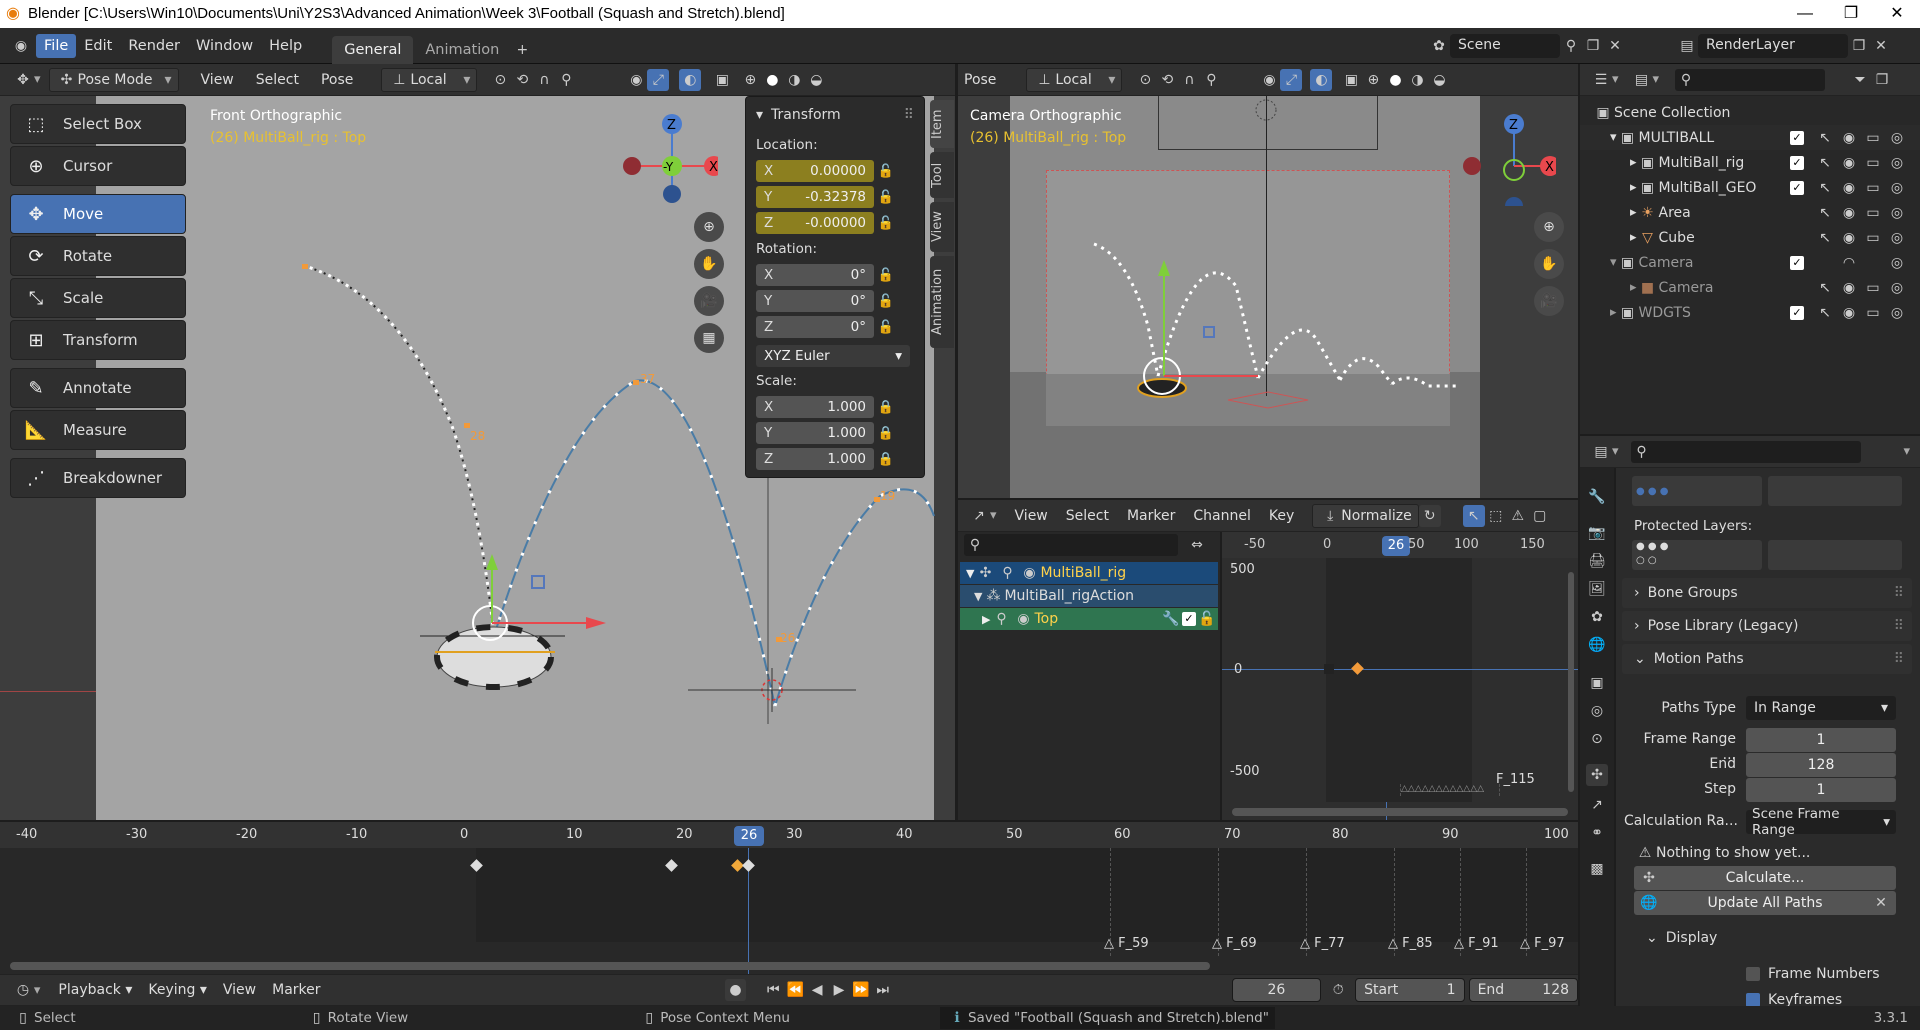  Describe the element at coordinates (839, 990) in the screenshot. I see `play-icon: ▶` at that location.